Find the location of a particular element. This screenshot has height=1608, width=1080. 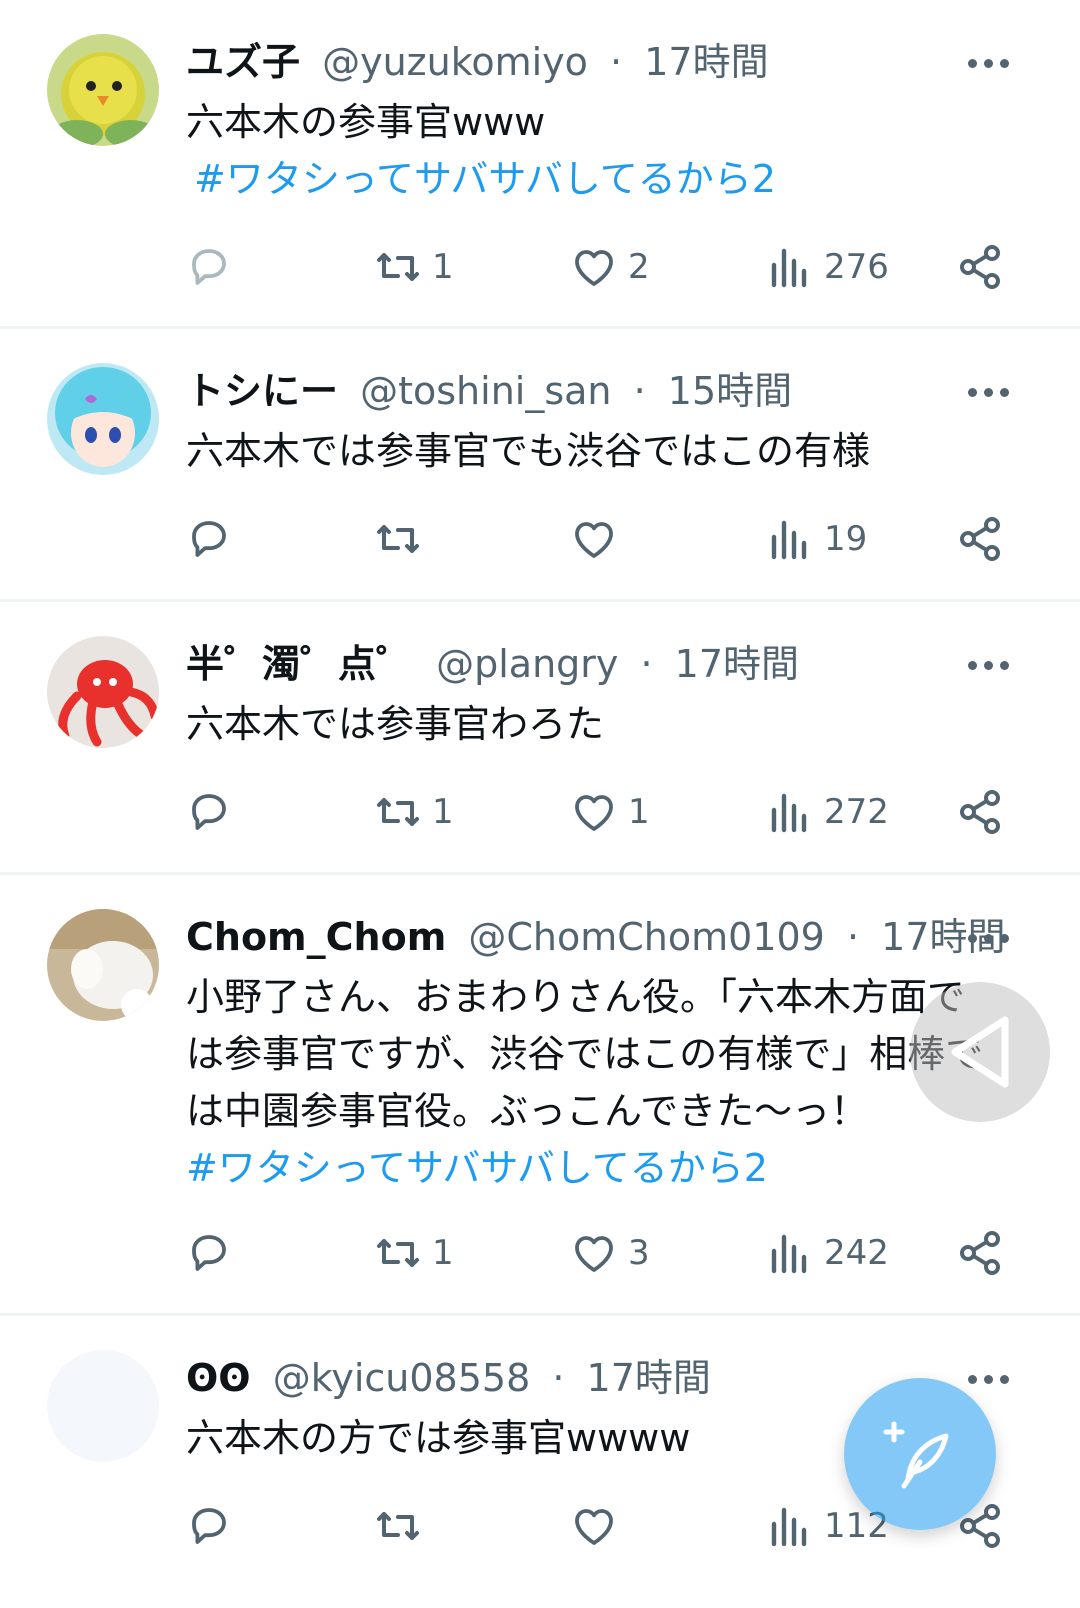

like-button: 1 is located at coordinates (610, 812).